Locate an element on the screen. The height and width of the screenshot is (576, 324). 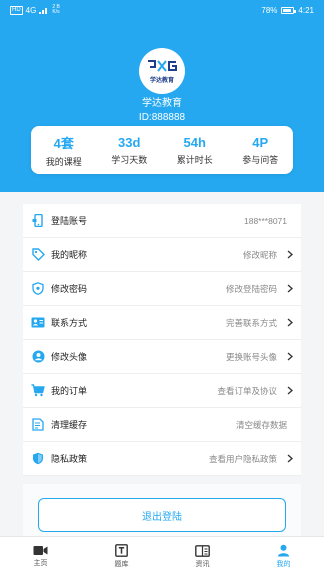
stat-value: 4套 is located at coordinates (63, 143).